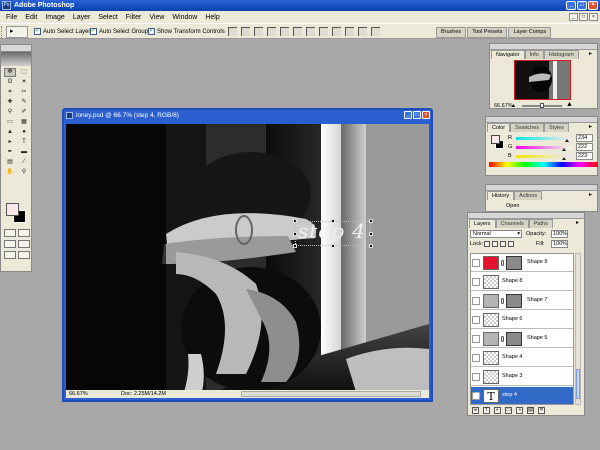 This screenshot has width=600, height=450. Describe the element at coordinates (417, 115) in the screenshot. I see `document-maximize-button: □` at that location.